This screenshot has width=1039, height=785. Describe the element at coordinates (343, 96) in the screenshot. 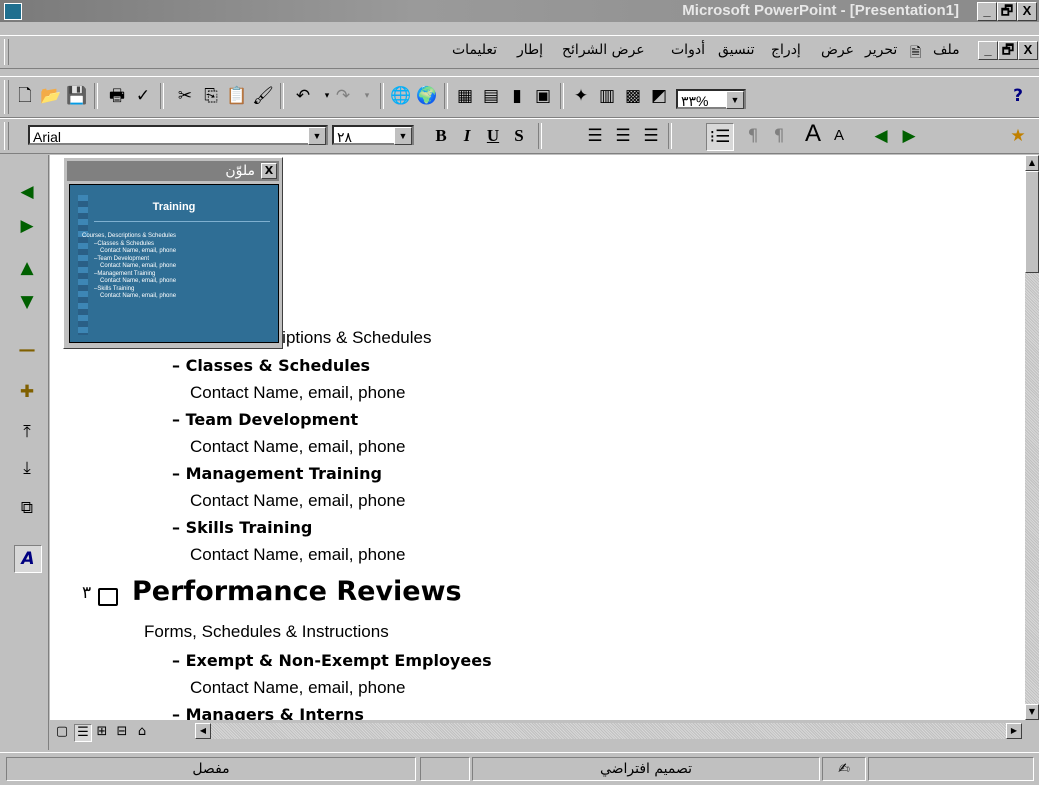

I see `redo-icon: ↷` at that location.